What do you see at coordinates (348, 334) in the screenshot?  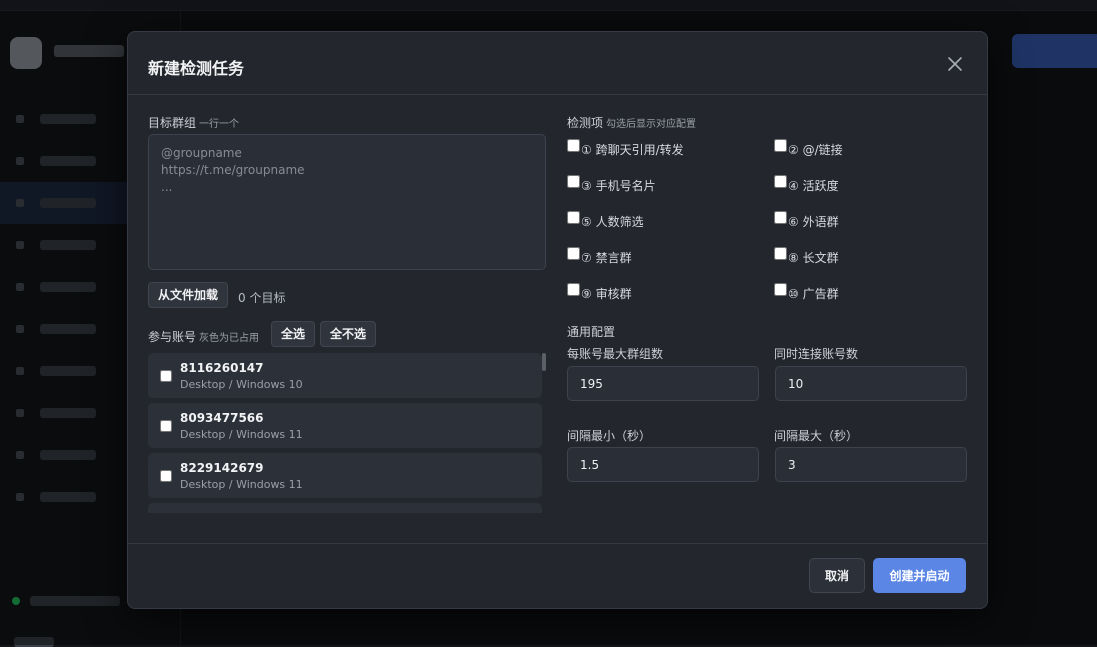 I see `select-none-button: 全不选` at bounding box center [348, 334].